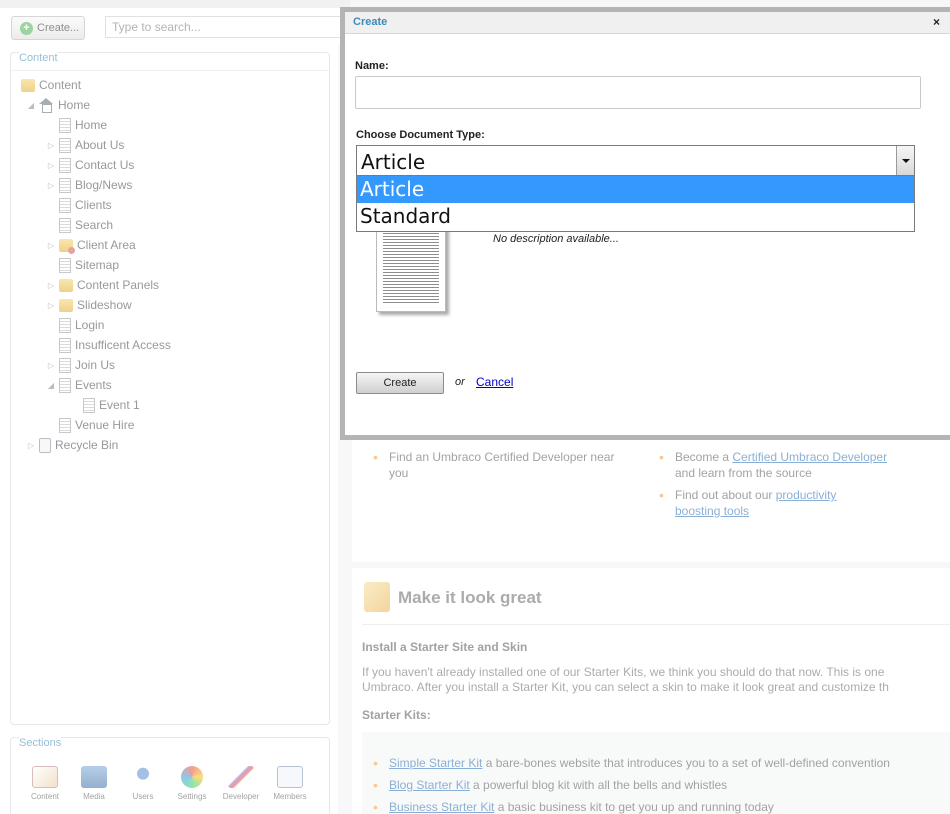 The image size is (950, 814). I want to click on tree-node-sitemap: Sitemap, so click(89, 265).